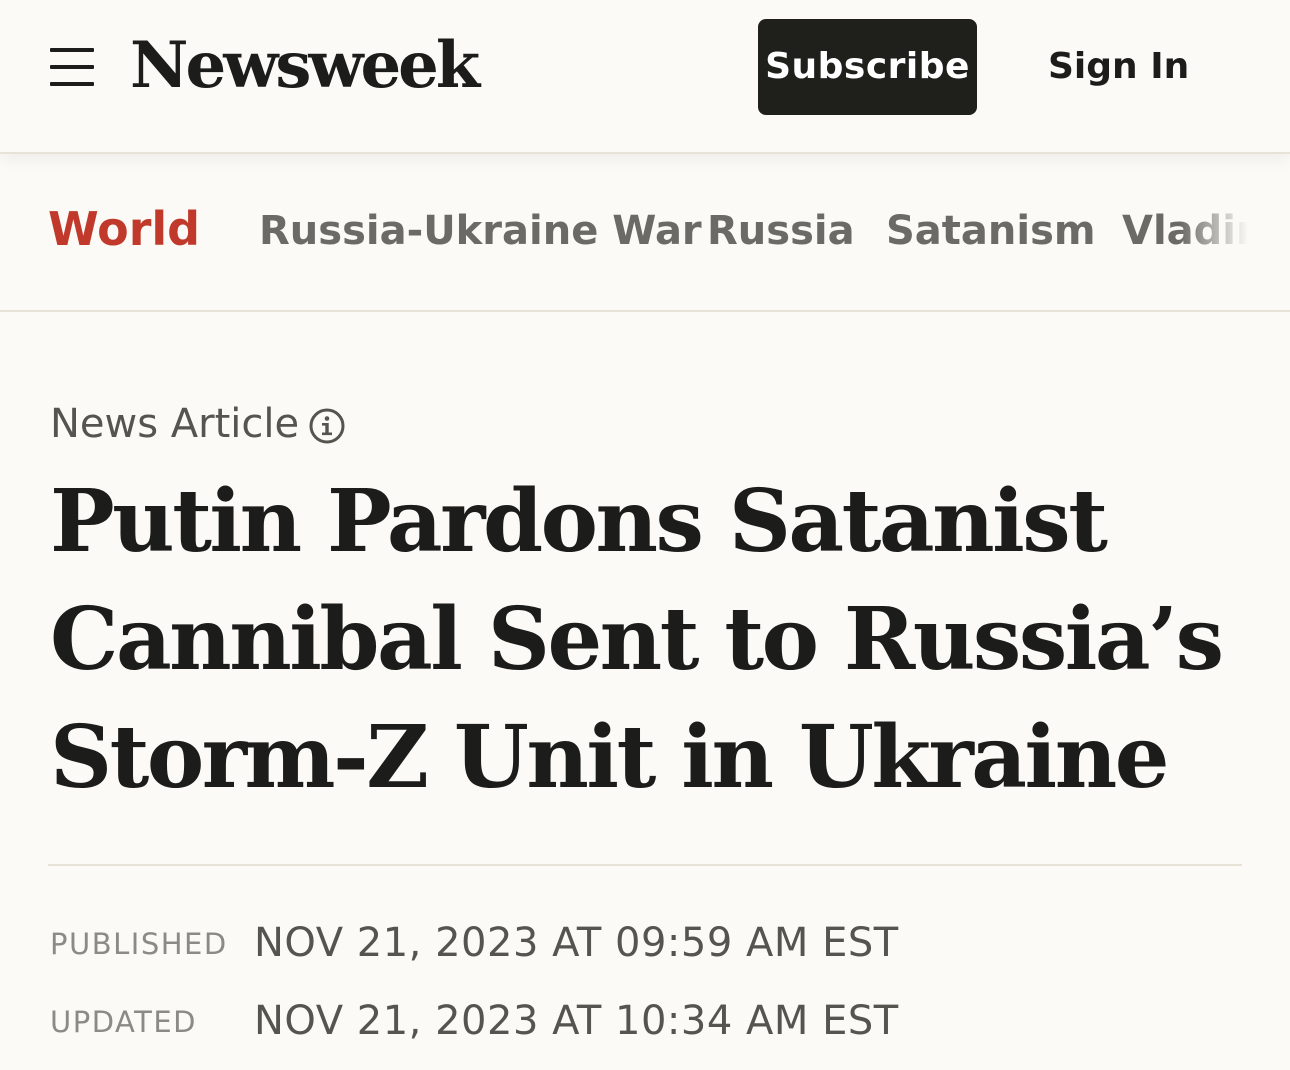 The image size is (1290, 1070). I want to click on nav-item-vladimir: Vladir, so click(1189, 231).